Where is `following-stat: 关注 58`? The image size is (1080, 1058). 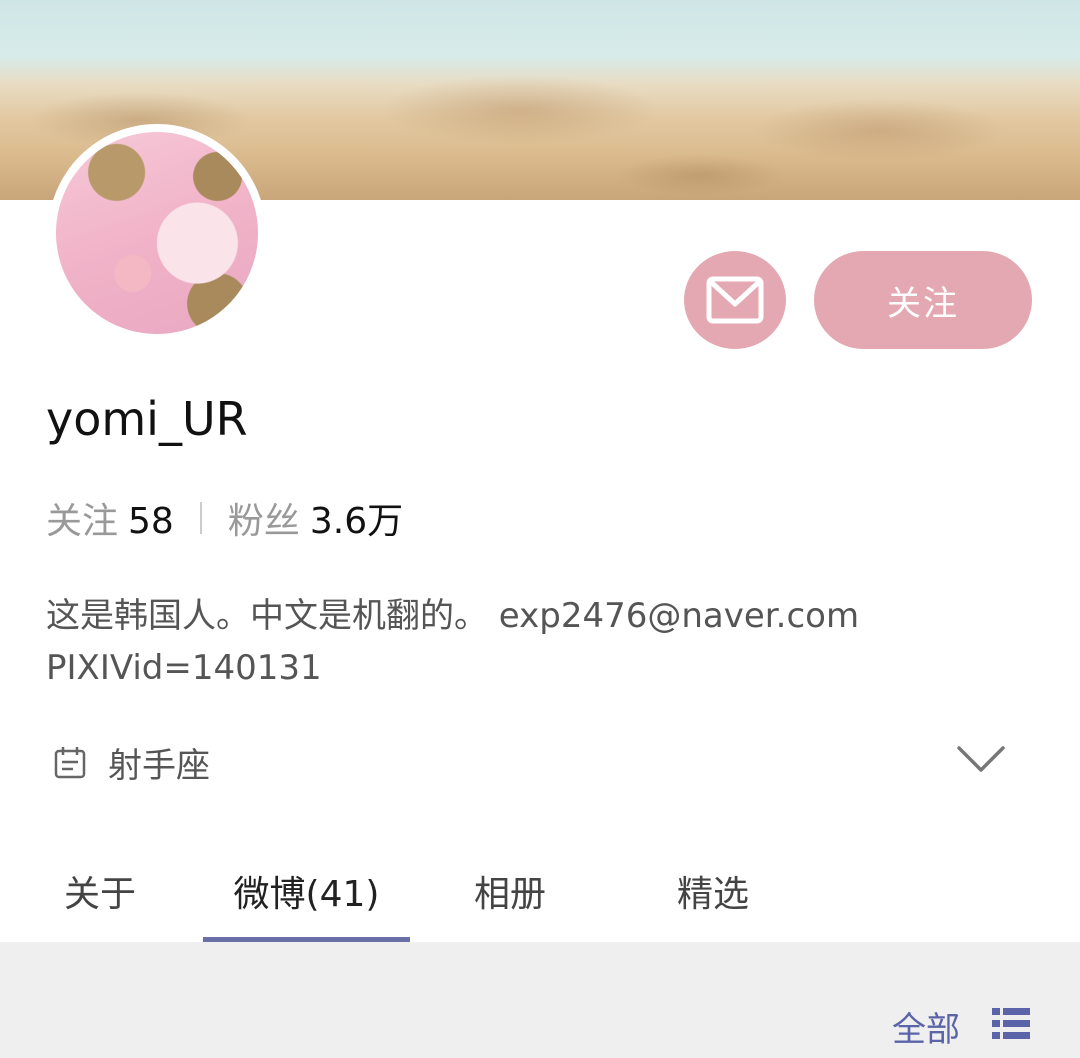
following-stat: 关注 58 is located at coordinates (110, 518).